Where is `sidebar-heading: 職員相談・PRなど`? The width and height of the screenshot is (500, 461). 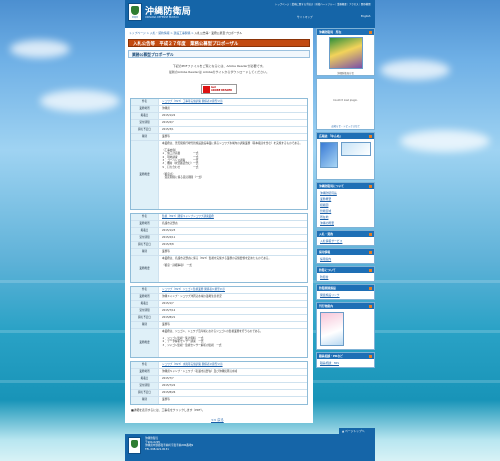 sidebar-heading: 職員相談・PRなど is located at coordinates (345, 356).